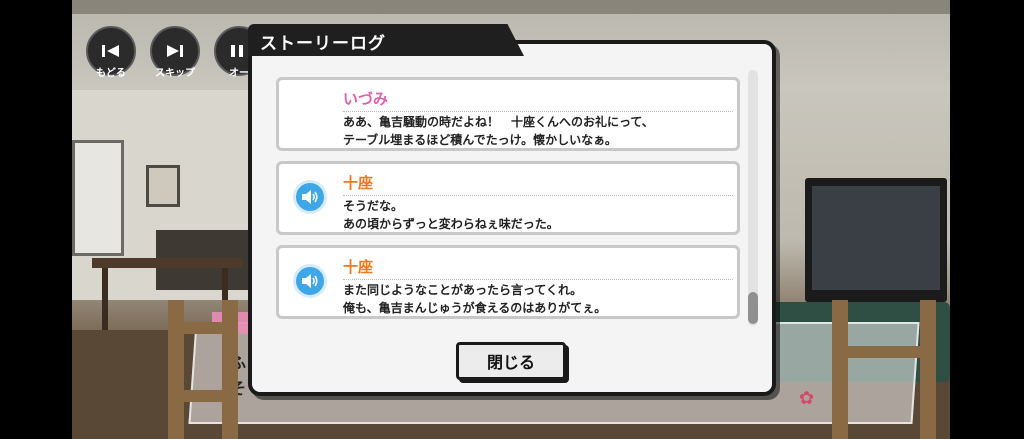 This screenshot has height=439, width=1024. Describe the element at coordinates (175, 52) in the screenshot. I see `skip-button: スキップ` at that location.